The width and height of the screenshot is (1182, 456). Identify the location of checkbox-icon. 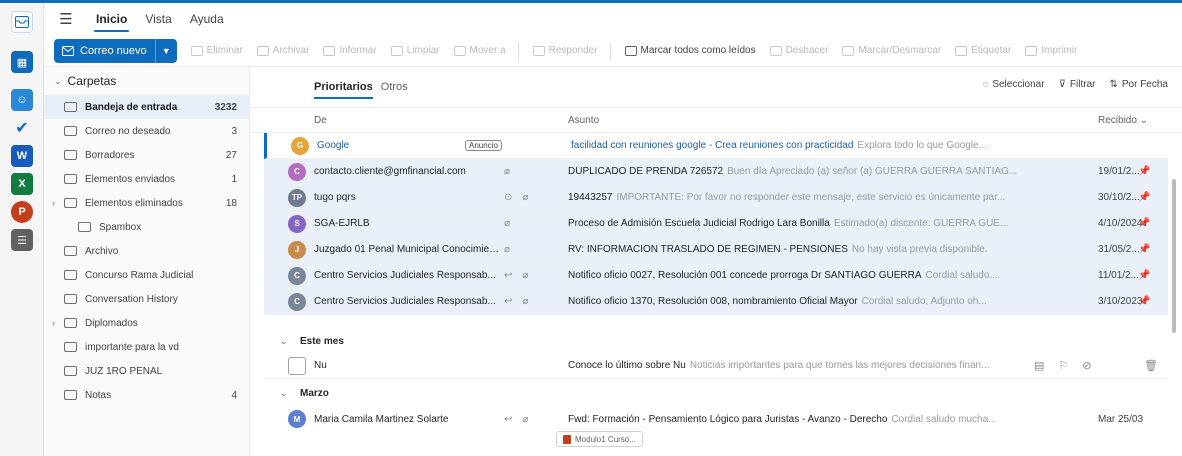
(297, 365).